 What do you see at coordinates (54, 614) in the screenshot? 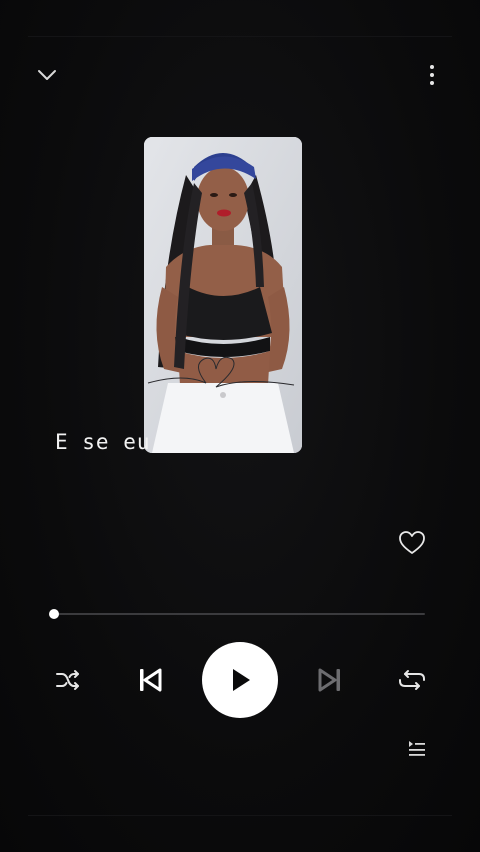
I see `seek-thumb` at bounding box center [54, 614].